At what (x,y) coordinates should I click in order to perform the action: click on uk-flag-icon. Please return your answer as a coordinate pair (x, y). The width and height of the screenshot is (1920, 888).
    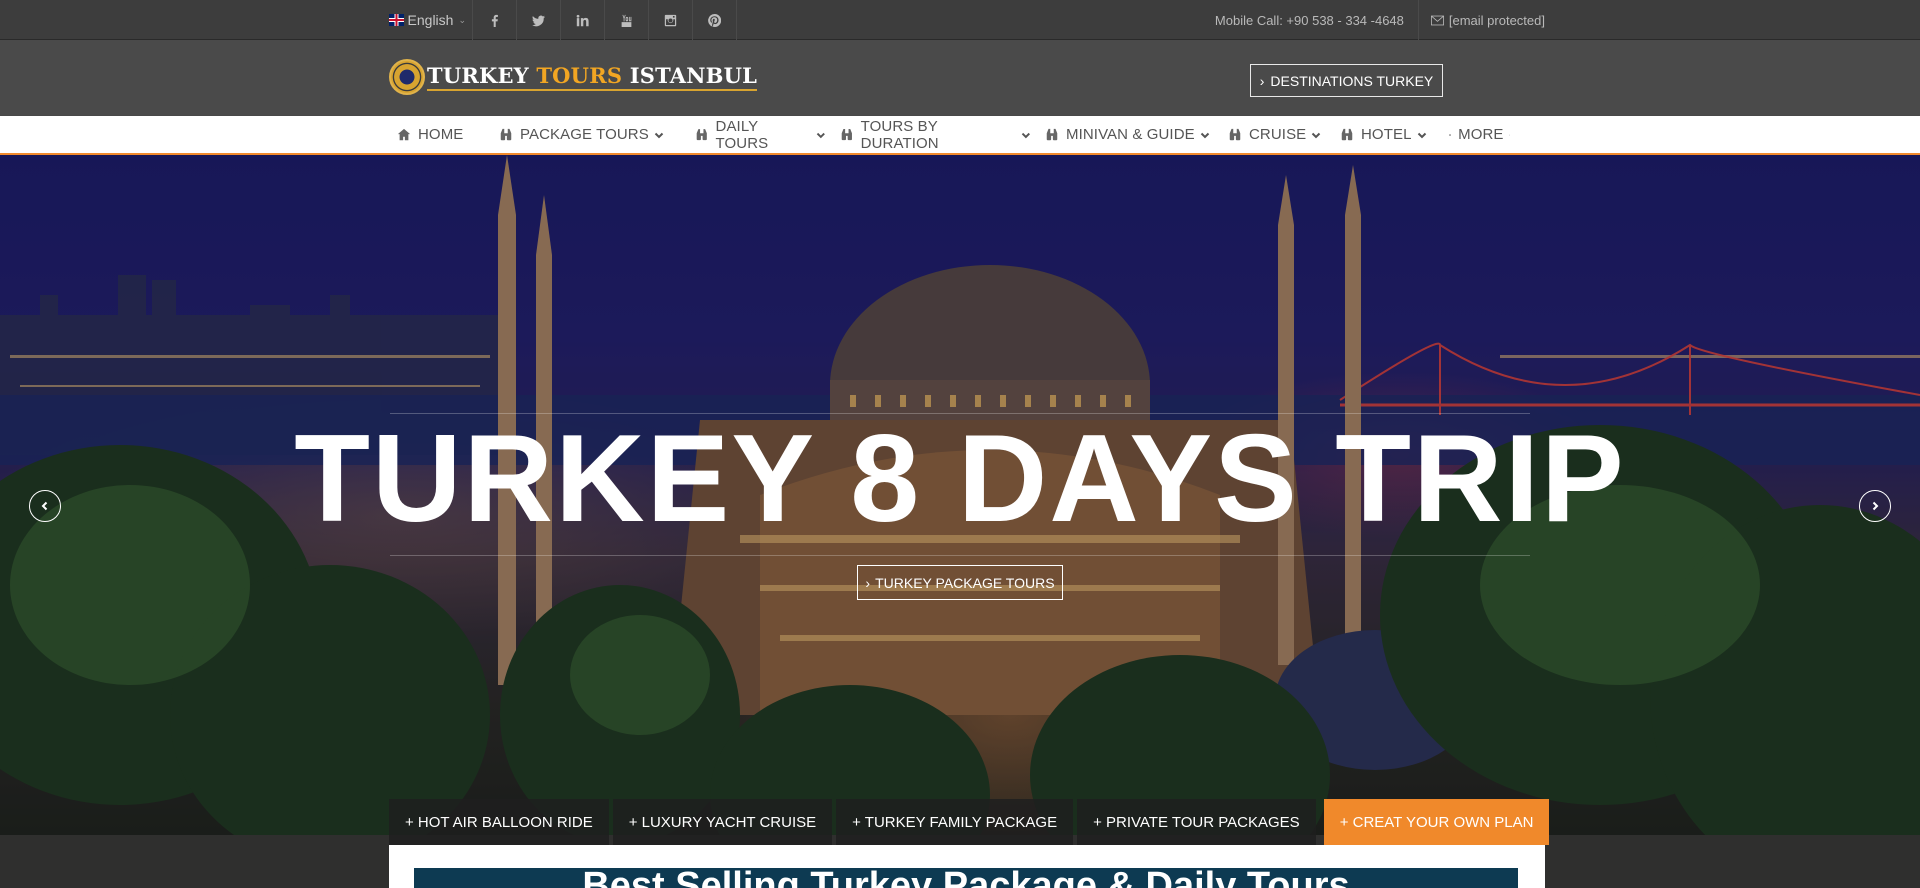
    Looking at the image, I should click on (396, 20).